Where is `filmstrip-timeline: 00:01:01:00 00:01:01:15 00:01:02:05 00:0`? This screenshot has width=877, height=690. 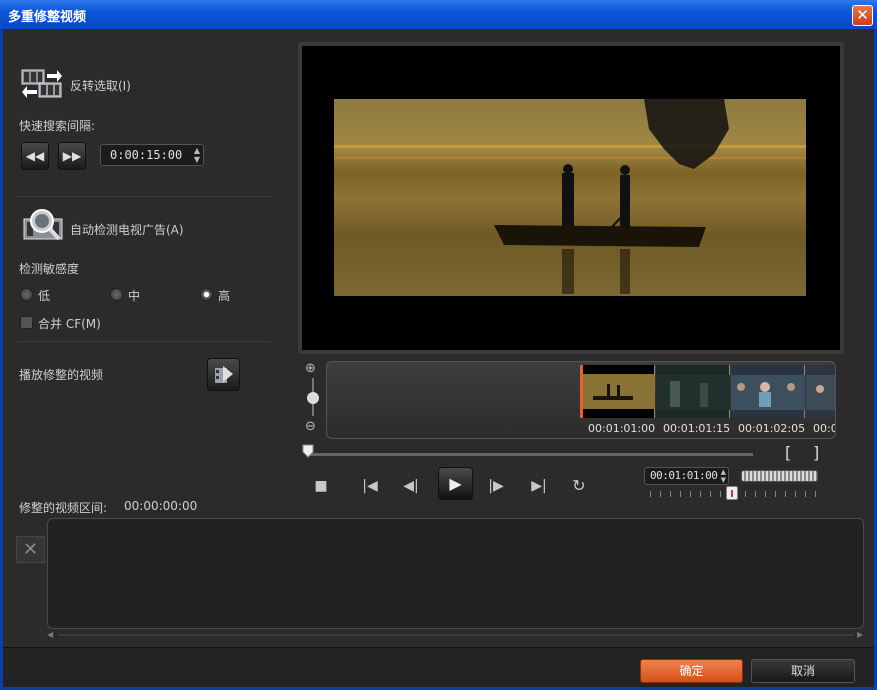 filmstrip-timeline: 00:01:01:00 00:01:01:15 00:01:02:05 00:0 is located at coordinates (581, 400).